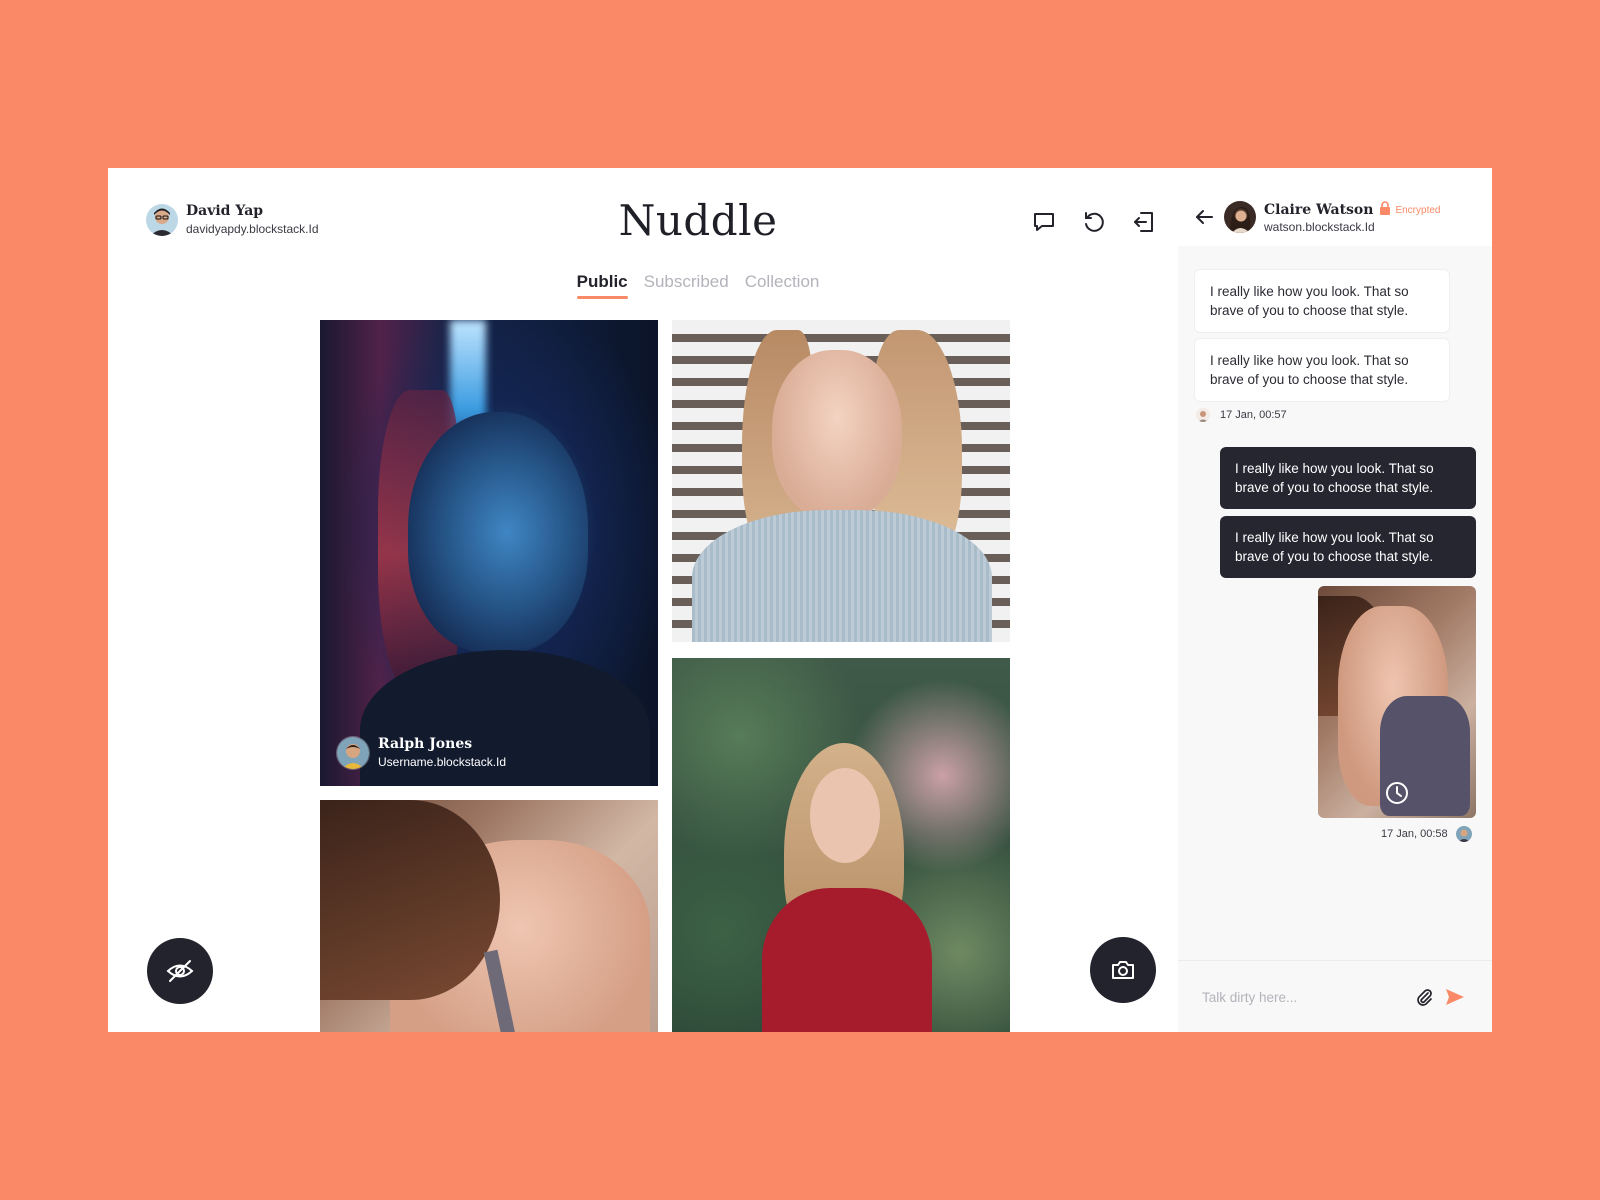 The height and width of the screenshot is (1200, 1600). Describe the element at coordinates (353, 753) in the screenshot. I see `creator-avatar` at that location.